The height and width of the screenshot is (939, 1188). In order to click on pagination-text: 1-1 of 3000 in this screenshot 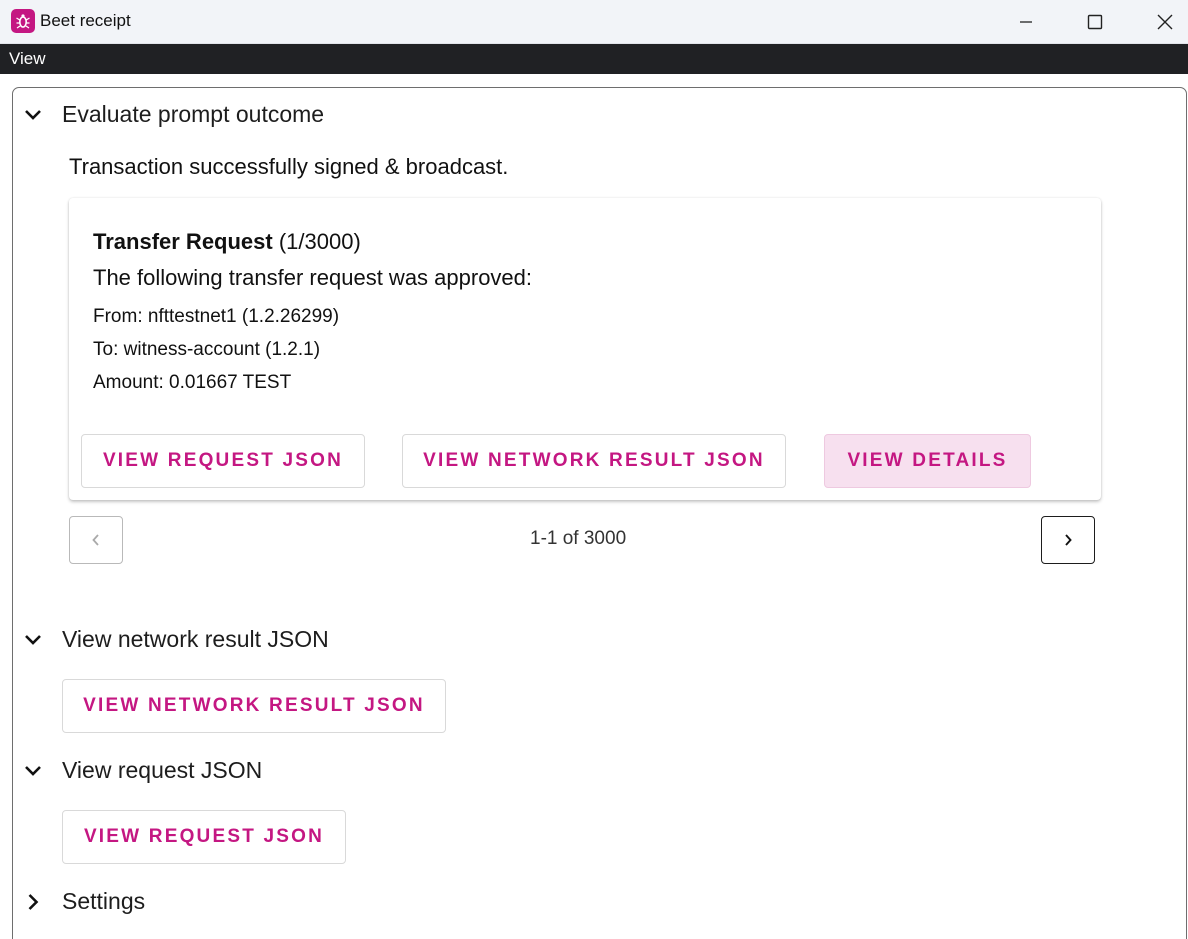, I will do `click(578, 538)`.